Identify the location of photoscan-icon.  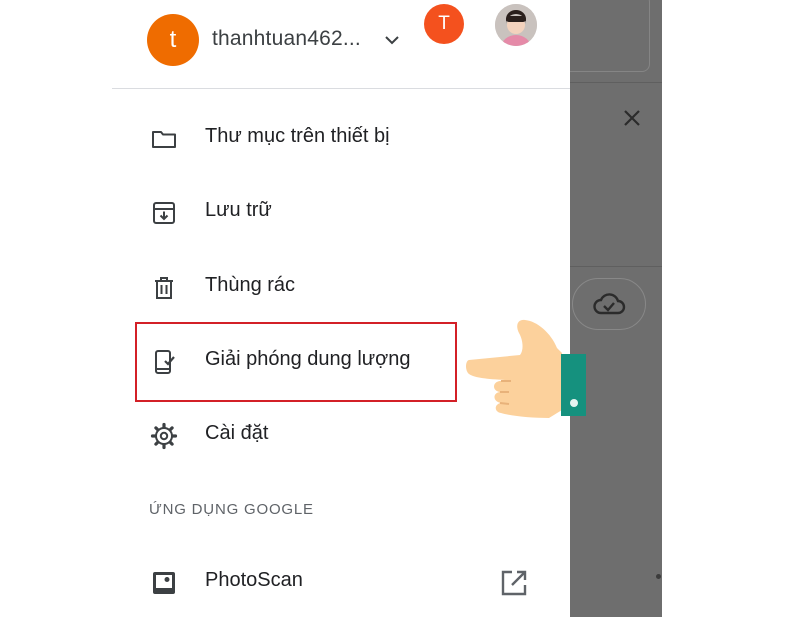
(164, 583).